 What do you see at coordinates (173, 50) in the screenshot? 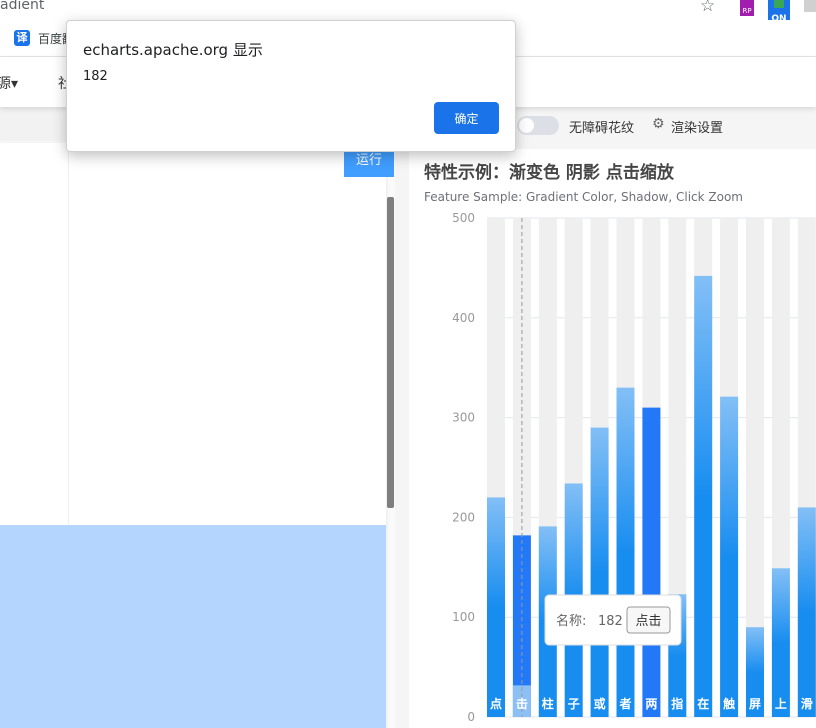
I see `alert-title: echarts.apache.org 显示` at bounding box center [173, 50].